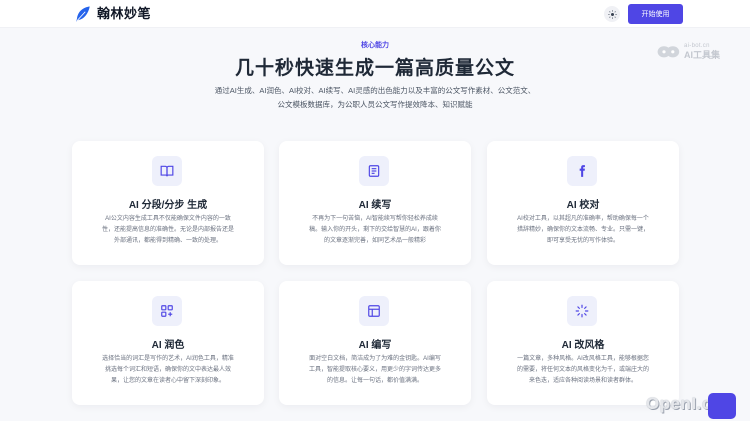 This screenshot has width=750, height=421. Describe the element at coordinates (583, 345) in the screenshot. I see `feature-title: AI 改风格` at that location.